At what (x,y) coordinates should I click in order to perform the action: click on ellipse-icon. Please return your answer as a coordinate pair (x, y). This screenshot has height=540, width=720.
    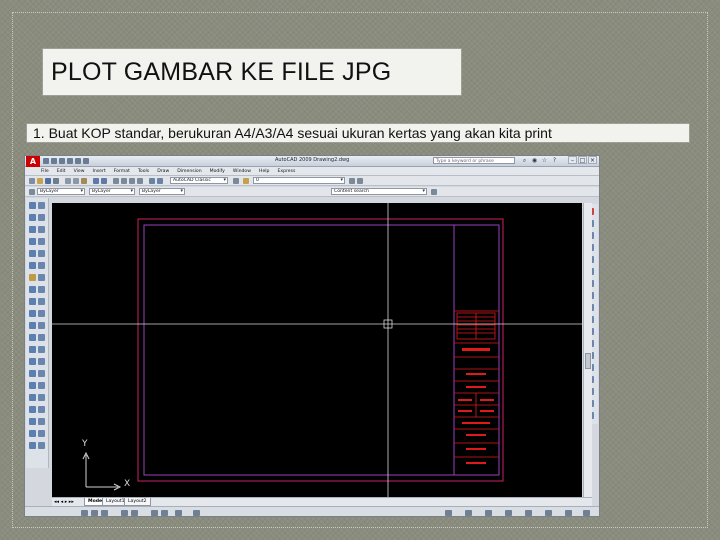
    Looking at the image, I should click on (41, 253).